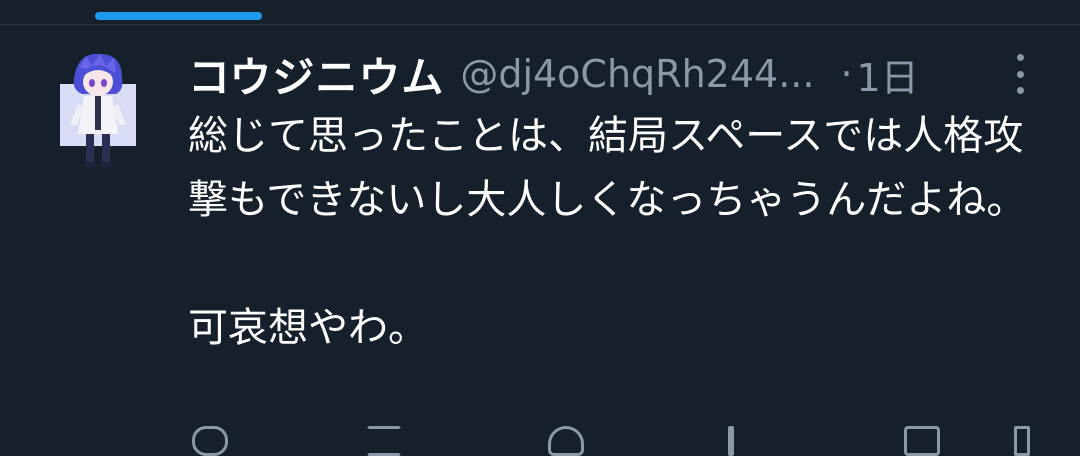 This screenshot has width=1080, height=456. What do you see at coordinates (316, 74) in the screenshot?
I see `display-name: コウジニウム` at bounding box center [316, 74].